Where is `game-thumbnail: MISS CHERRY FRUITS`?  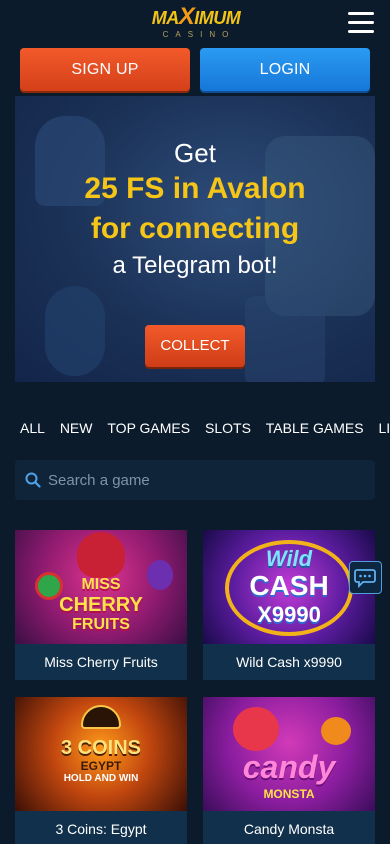 game-thumbnail: MISS CHERRY FRUITS is located at coordinates (101, 587).